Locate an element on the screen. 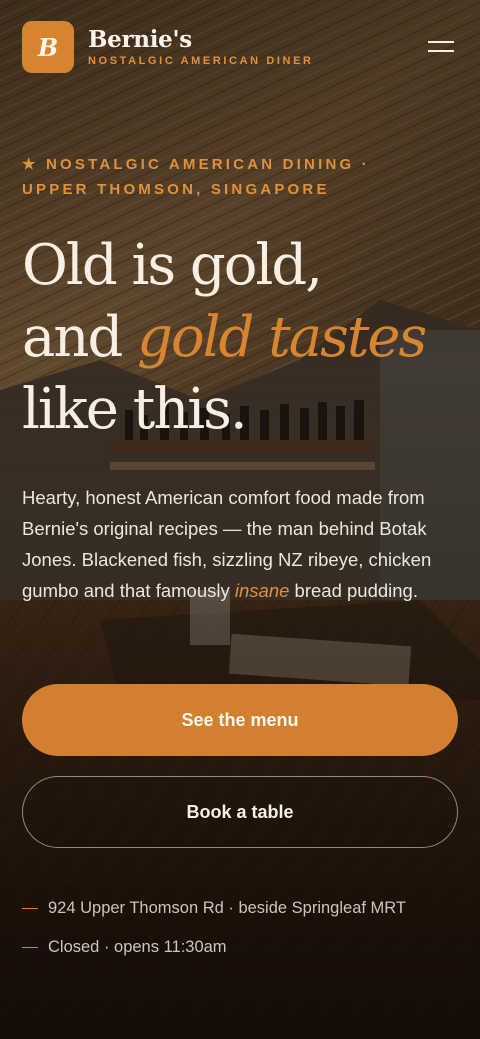 This screenshot has width=480, height=1039. brand: Bernie's NOSTALGIC AMERICAN DINER is located at coordinates (201, 47).